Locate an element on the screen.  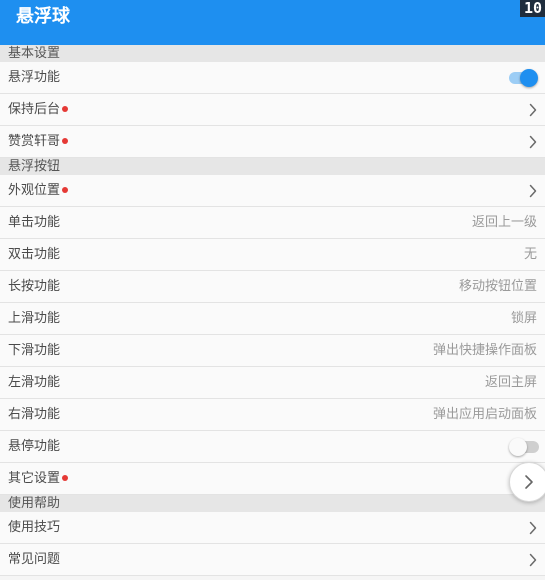
row-label: 保持后台 is located at coordinates (38, 109).